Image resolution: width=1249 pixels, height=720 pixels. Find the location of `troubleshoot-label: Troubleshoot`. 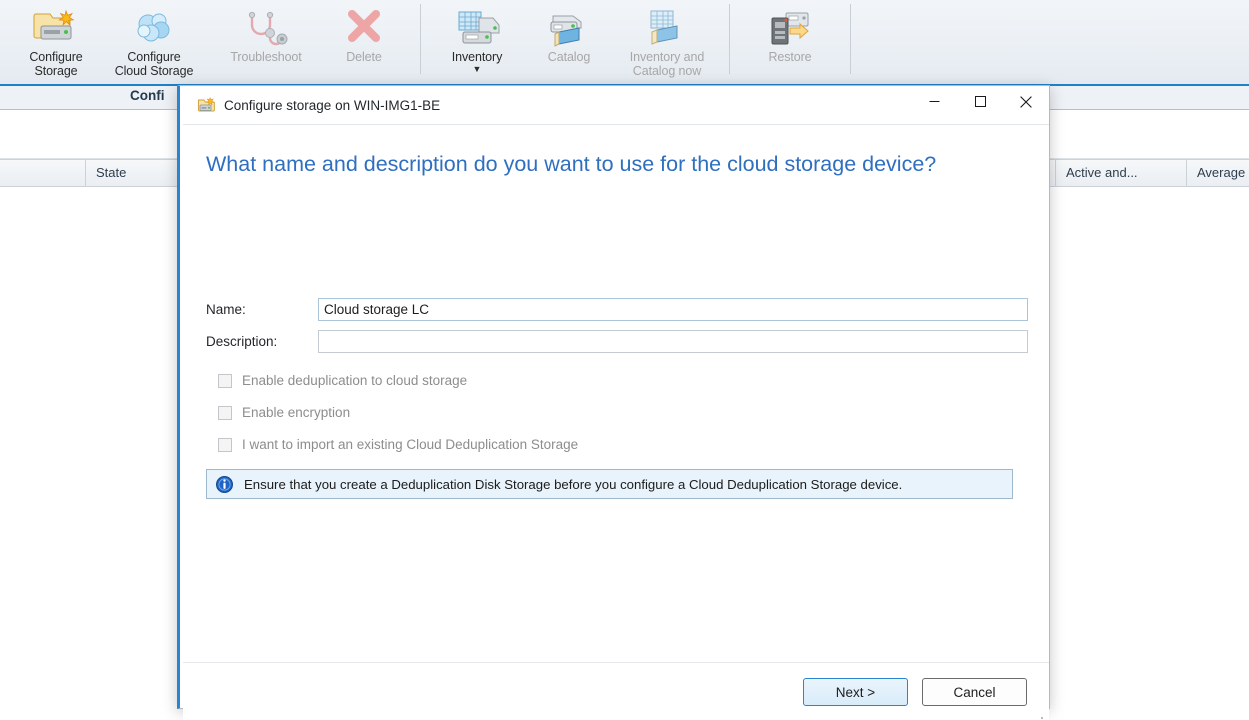

troubleshoot-label: Troubleshoot is located at coordinates (266, 57).